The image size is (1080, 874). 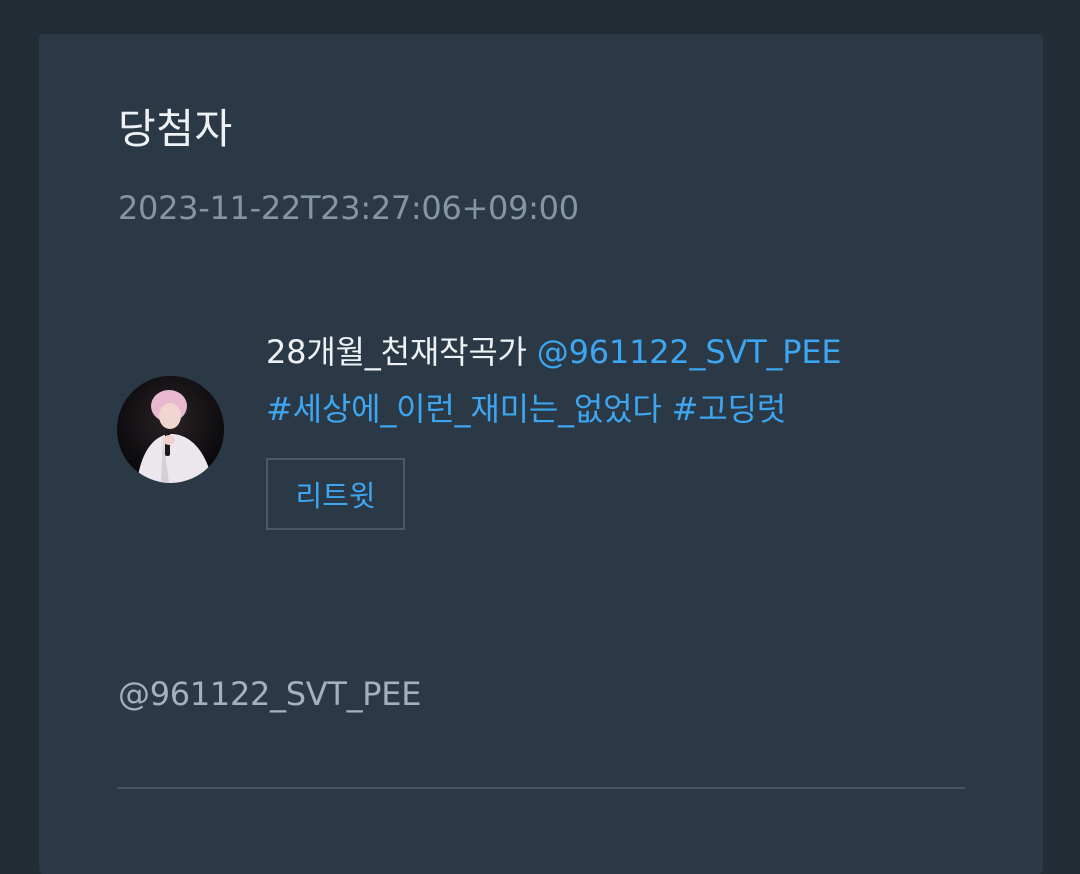 I want to click on tweet-line-1: 28개월_천재작곡가 @961122_SVT_PEE, so click(x=616, y=352).